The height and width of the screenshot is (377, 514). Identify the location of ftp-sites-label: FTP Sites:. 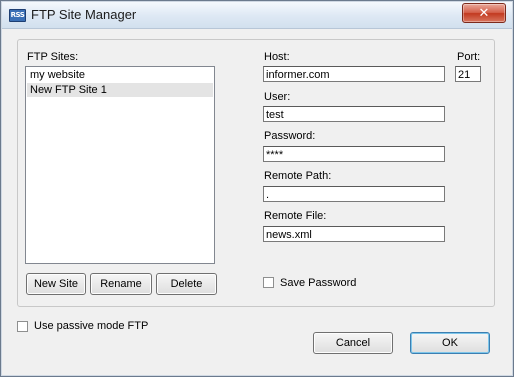
(53, 57).